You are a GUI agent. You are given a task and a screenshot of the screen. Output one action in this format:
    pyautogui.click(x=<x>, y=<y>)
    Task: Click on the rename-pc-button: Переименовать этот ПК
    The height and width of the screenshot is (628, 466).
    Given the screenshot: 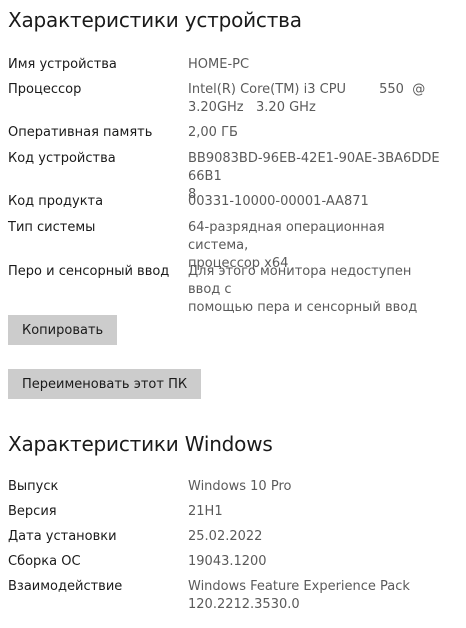 What is the action you would take?
    pyautogui.click(x=105, y=384)
    